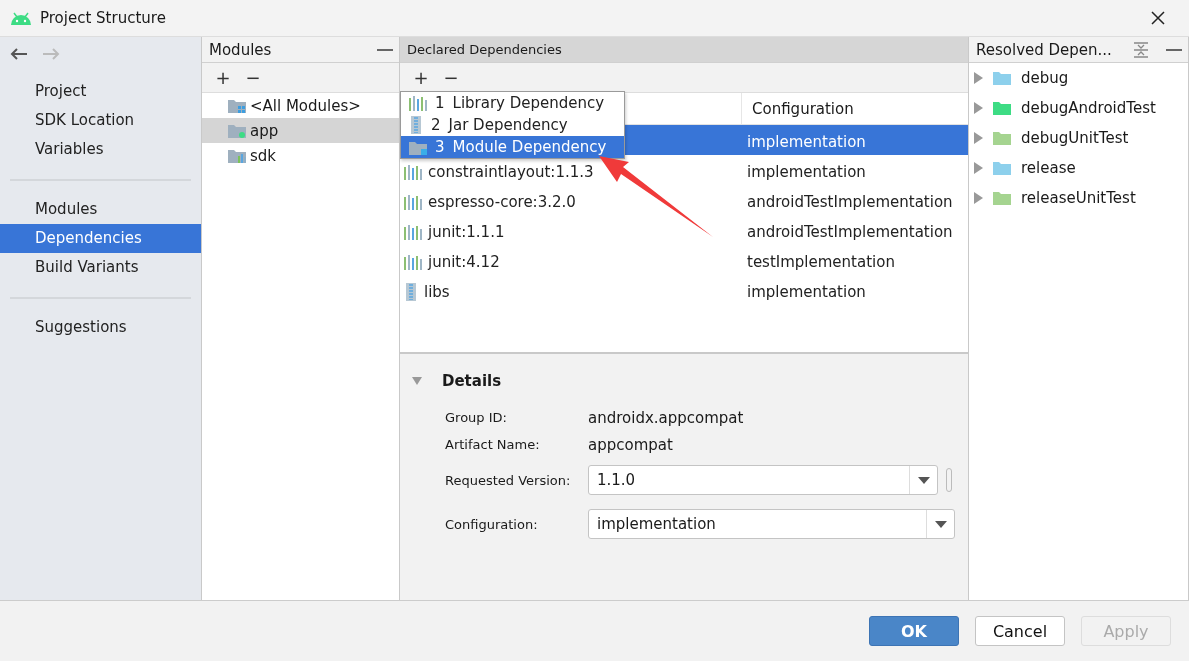 This screenshot has height=661, width=1189. What do you see at coordinates (100, 91) in the screenshot?
I see `sidebar-item: Project` at bounding box center [100, 91].